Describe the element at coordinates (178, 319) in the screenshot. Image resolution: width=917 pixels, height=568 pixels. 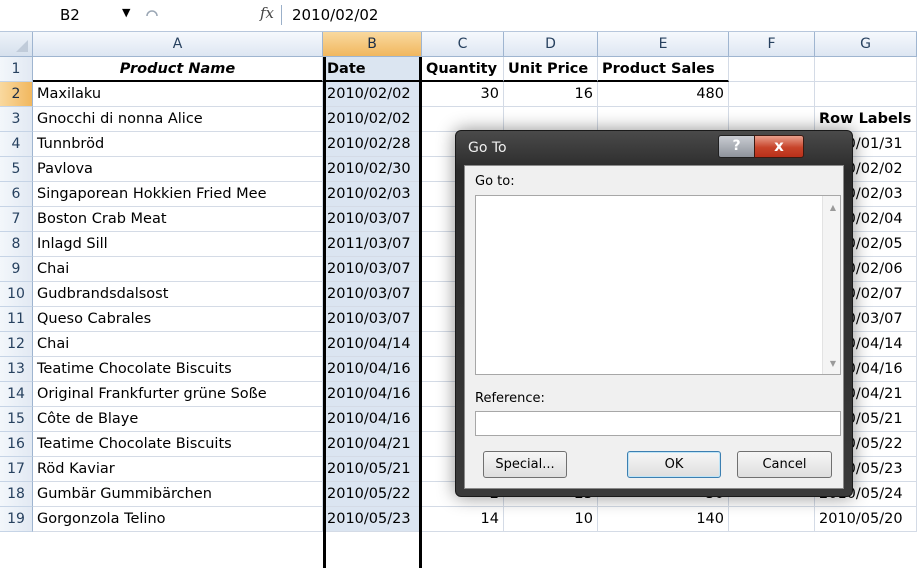
I see `cell-product-name: Queso Cabrales` at that location.